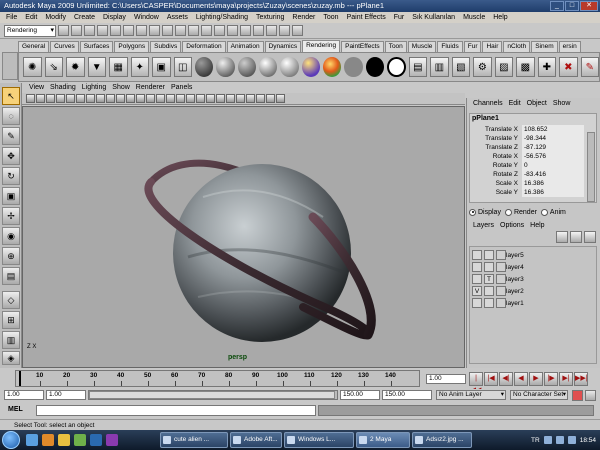 This screenshot has width=600, height=450. Describe the element at coordinates (115, 30) in the screenshot. I see `select-object-icon` at that location.